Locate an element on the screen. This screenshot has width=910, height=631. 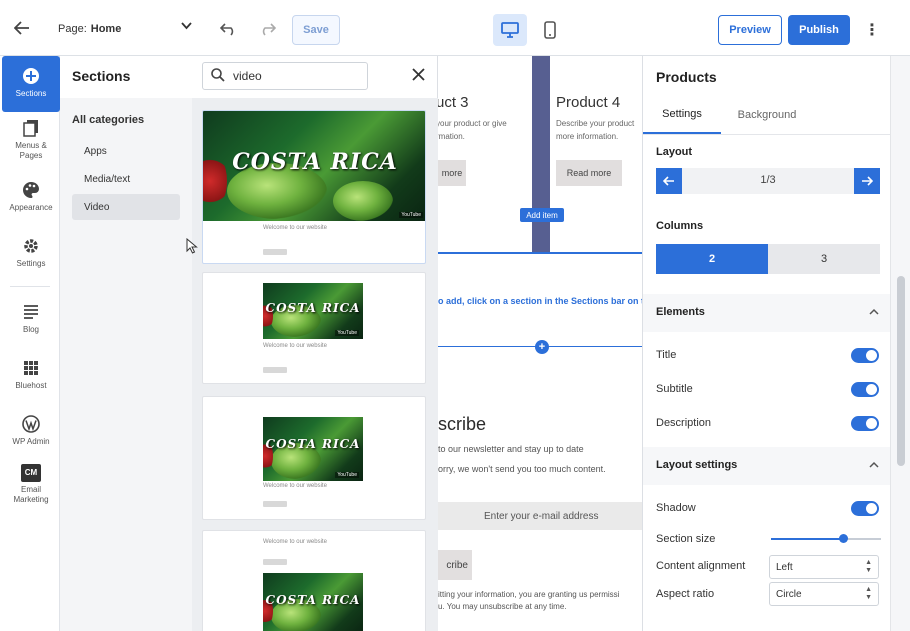
vertical-scrollbar is located at coordinates (900, 343).